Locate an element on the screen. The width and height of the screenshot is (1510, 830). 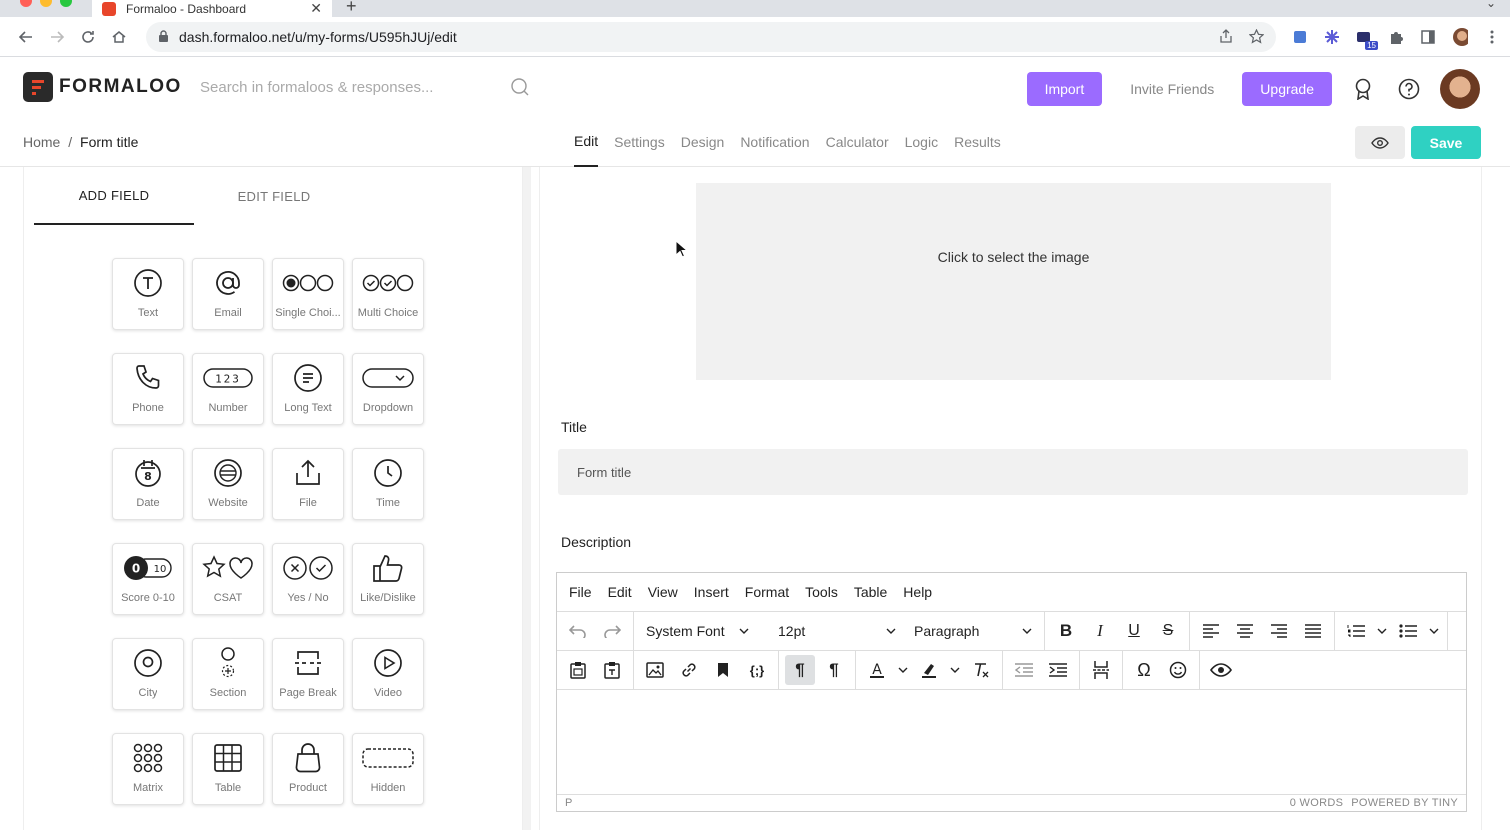
indent-icon is located at coordinates (1058, 670).